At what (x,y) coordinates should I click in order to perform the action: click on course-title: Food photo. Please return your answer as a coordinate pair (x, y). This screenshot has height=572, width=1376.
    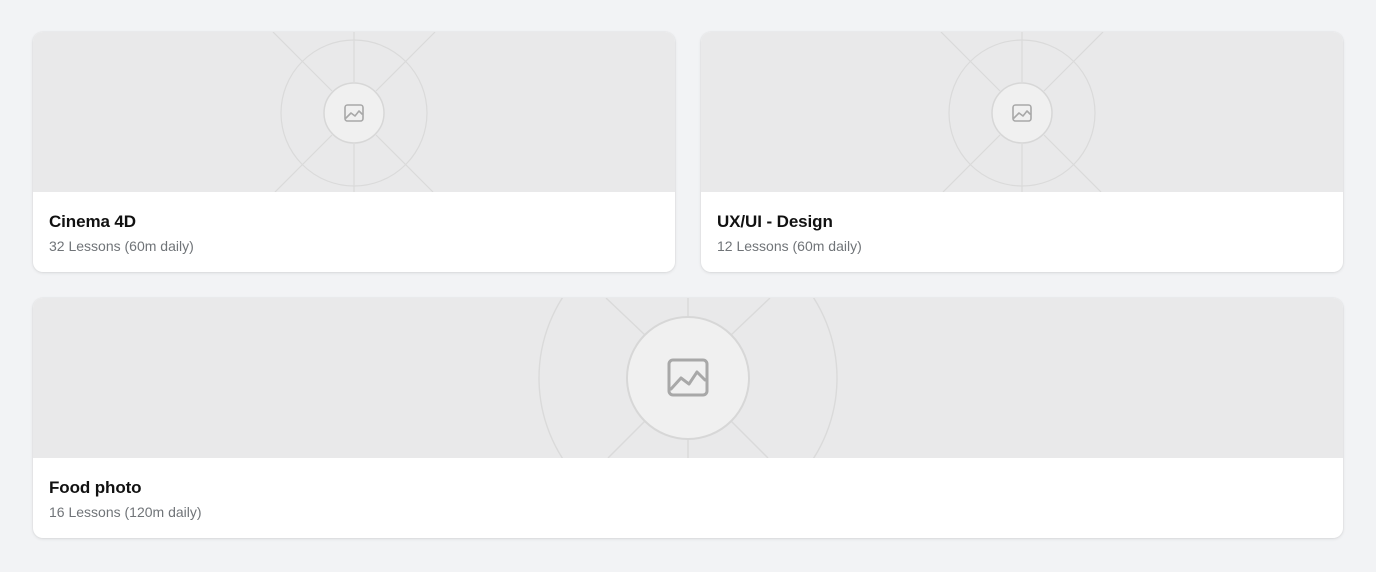
    Looking at the image, I should click on (95, 487).